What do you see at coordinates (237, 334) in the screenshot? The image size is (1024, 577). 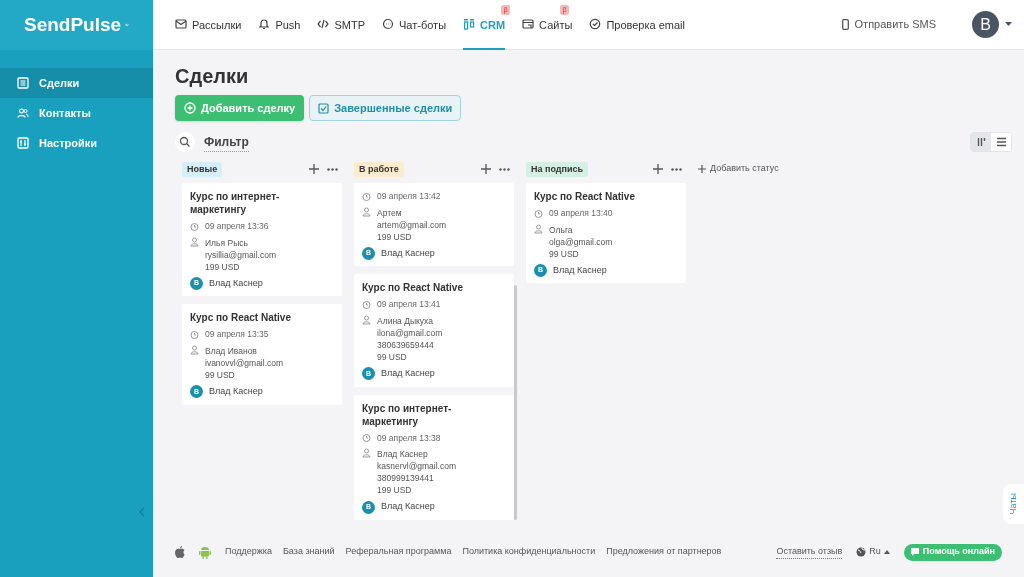 I see `deal-date: 09 апреля 13:35` at bounding box center [237, 334].